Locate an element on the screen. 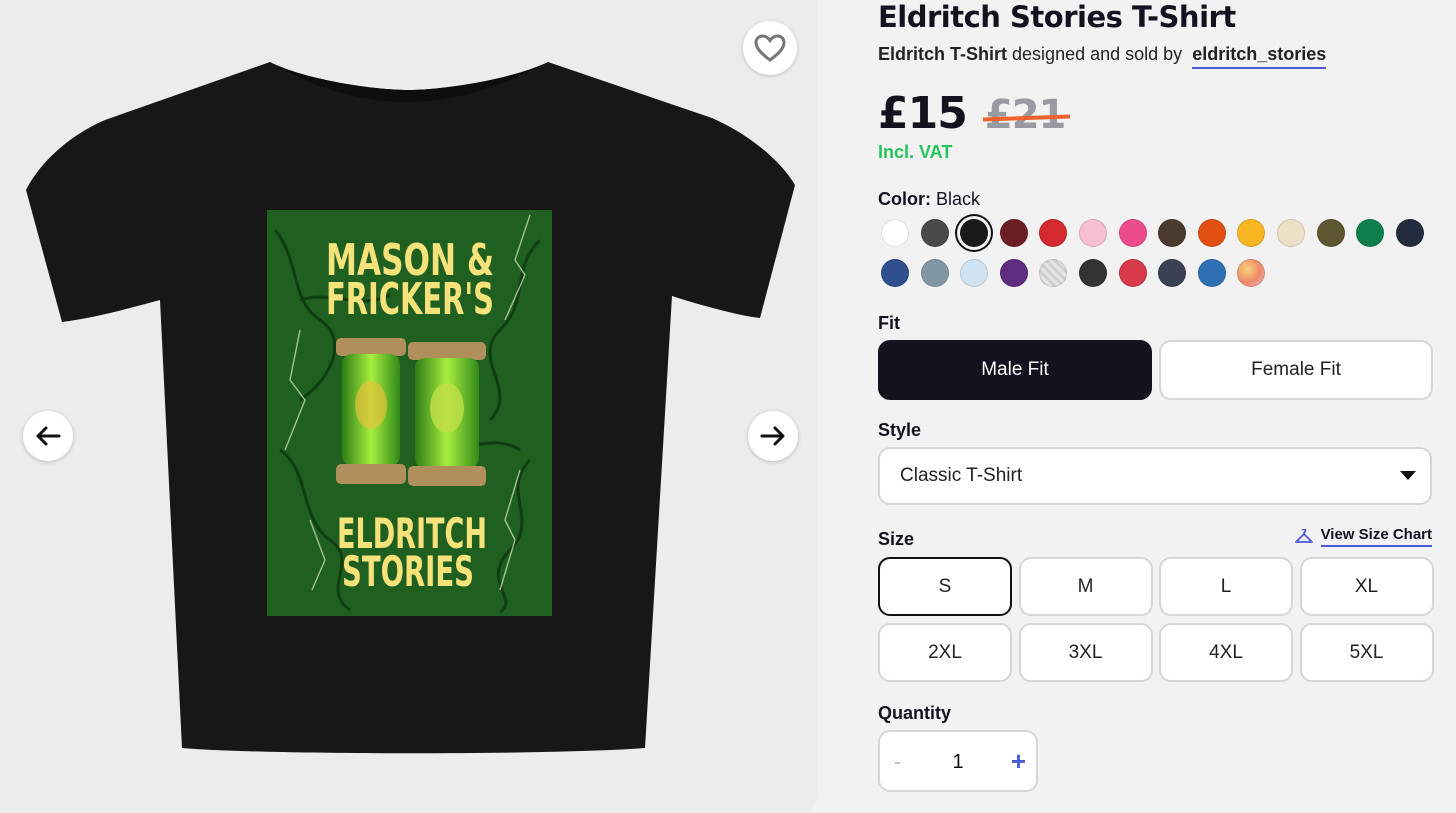 The height and width of the screenshot is (813, 1456). size-option-l: L is located at coordinates (1226, 586).